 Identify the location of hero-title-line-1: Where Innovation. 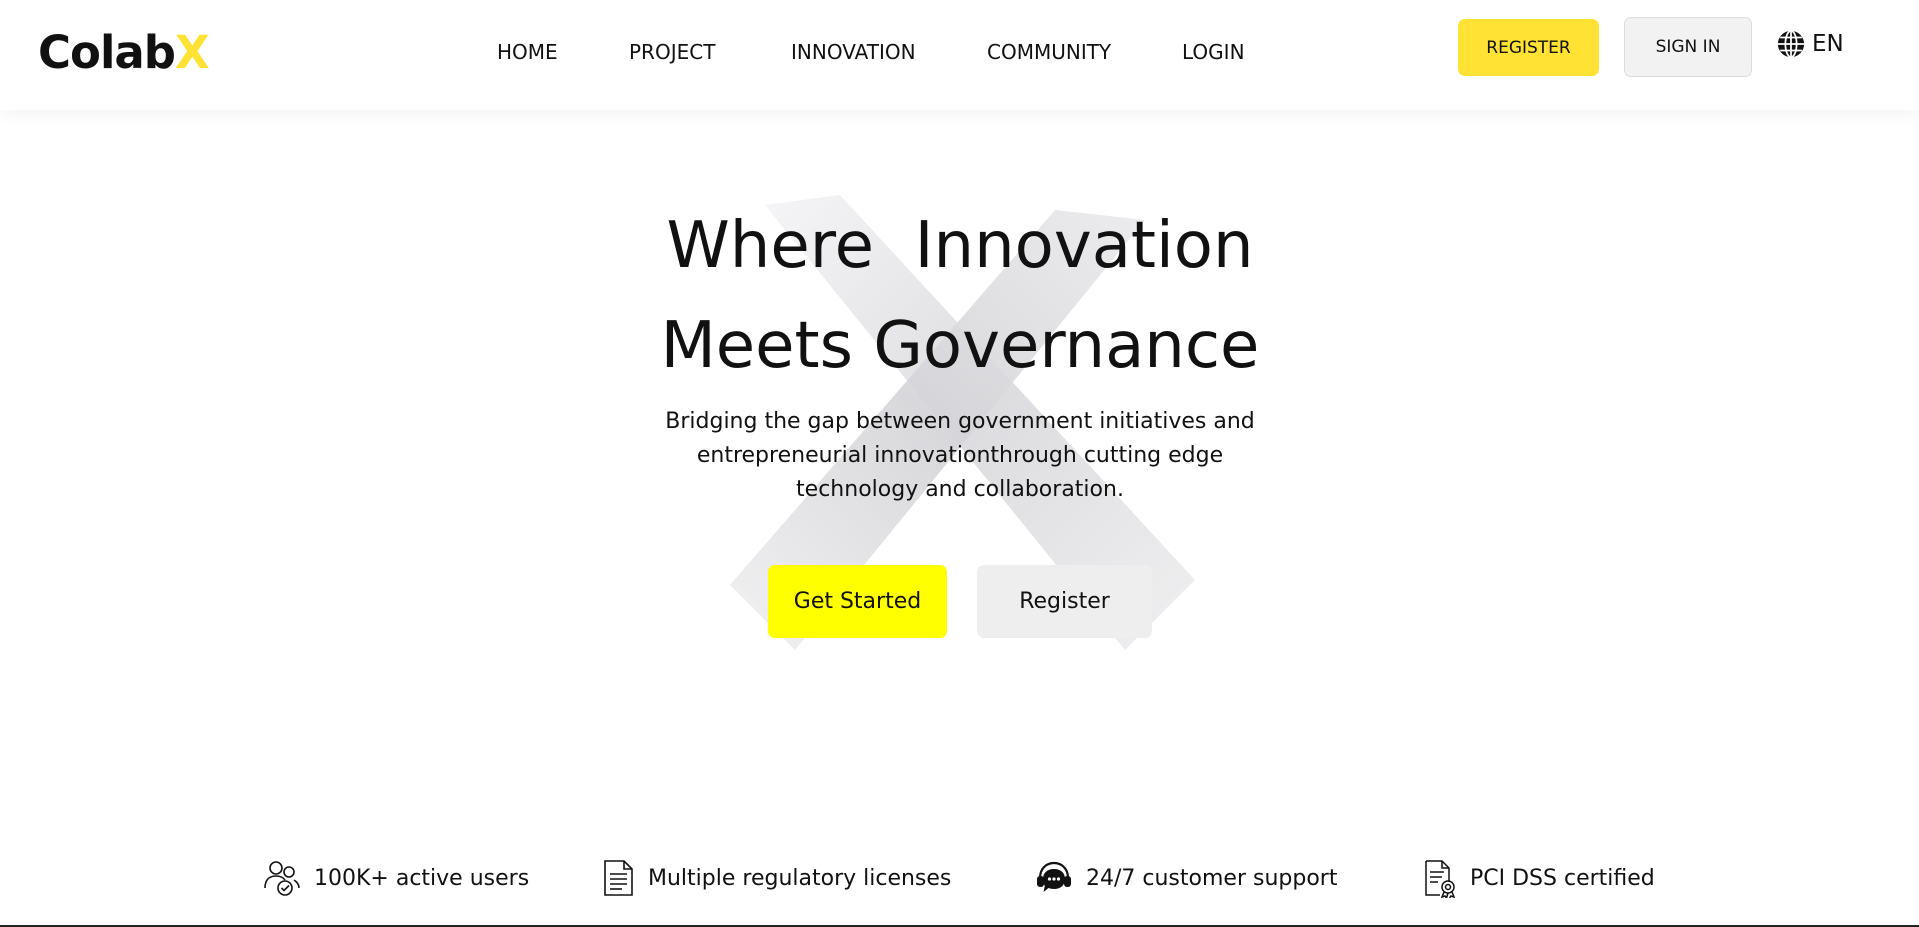
(960, 246).